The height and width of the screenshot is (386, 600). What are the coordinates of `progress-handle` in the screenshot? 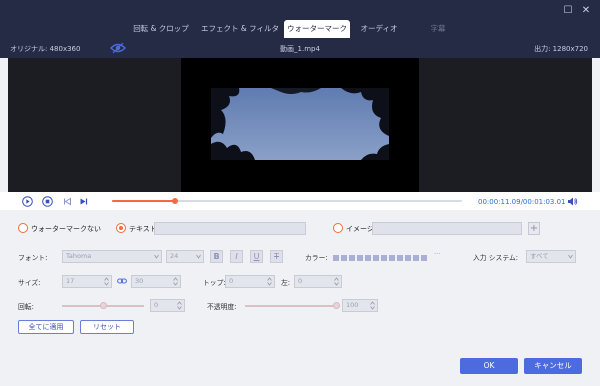 It's located at (175, 201).